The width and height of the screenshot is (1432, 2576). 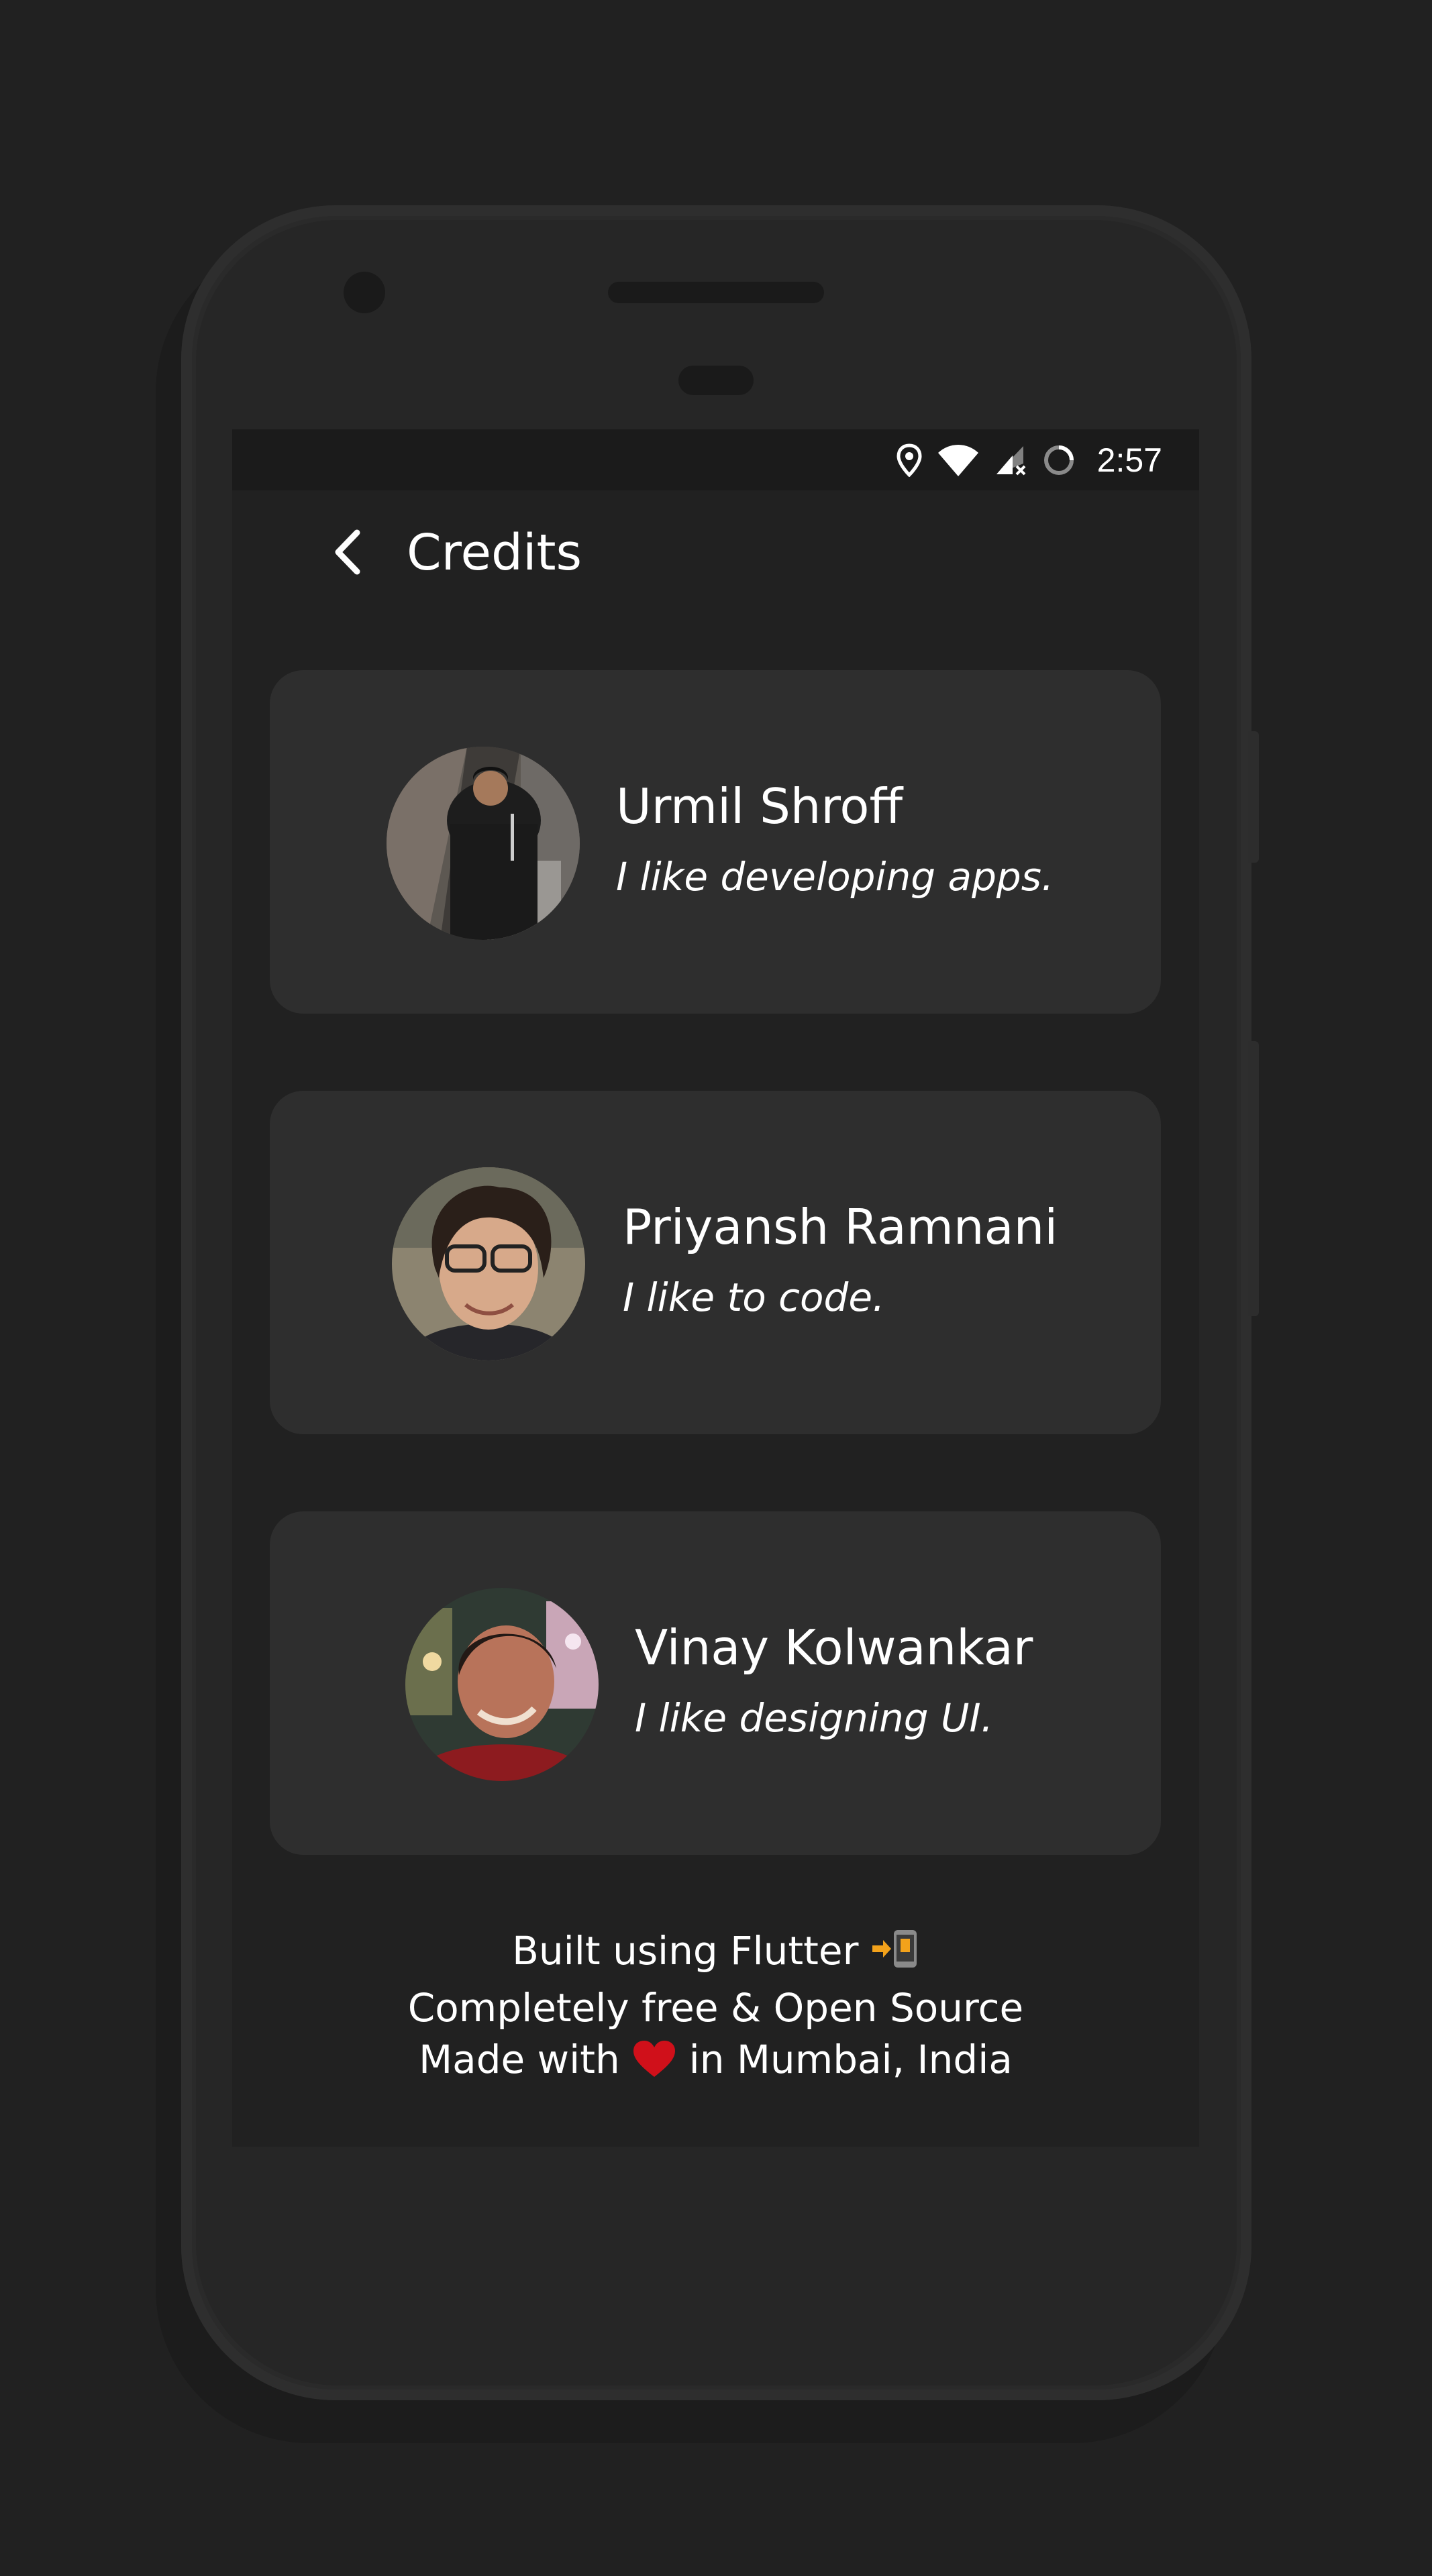 I want to click on person-name: Vinay Kolwankar, so click(x=834, y=1647).